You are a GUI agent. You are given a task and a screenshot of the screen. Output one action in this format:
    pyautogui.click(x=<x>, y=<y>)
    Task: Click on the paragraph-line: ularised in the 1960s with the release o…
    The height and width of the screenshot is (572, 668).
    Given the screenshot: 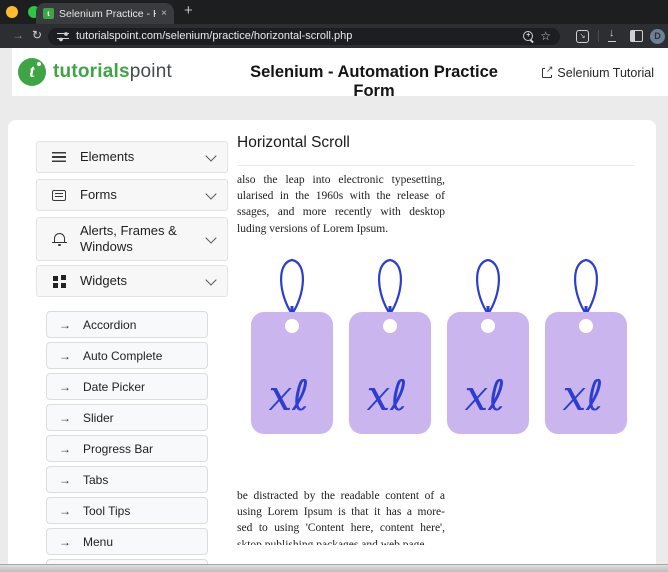 What is the action you would take?
    pyautogui.click(x=341, y=196)
    